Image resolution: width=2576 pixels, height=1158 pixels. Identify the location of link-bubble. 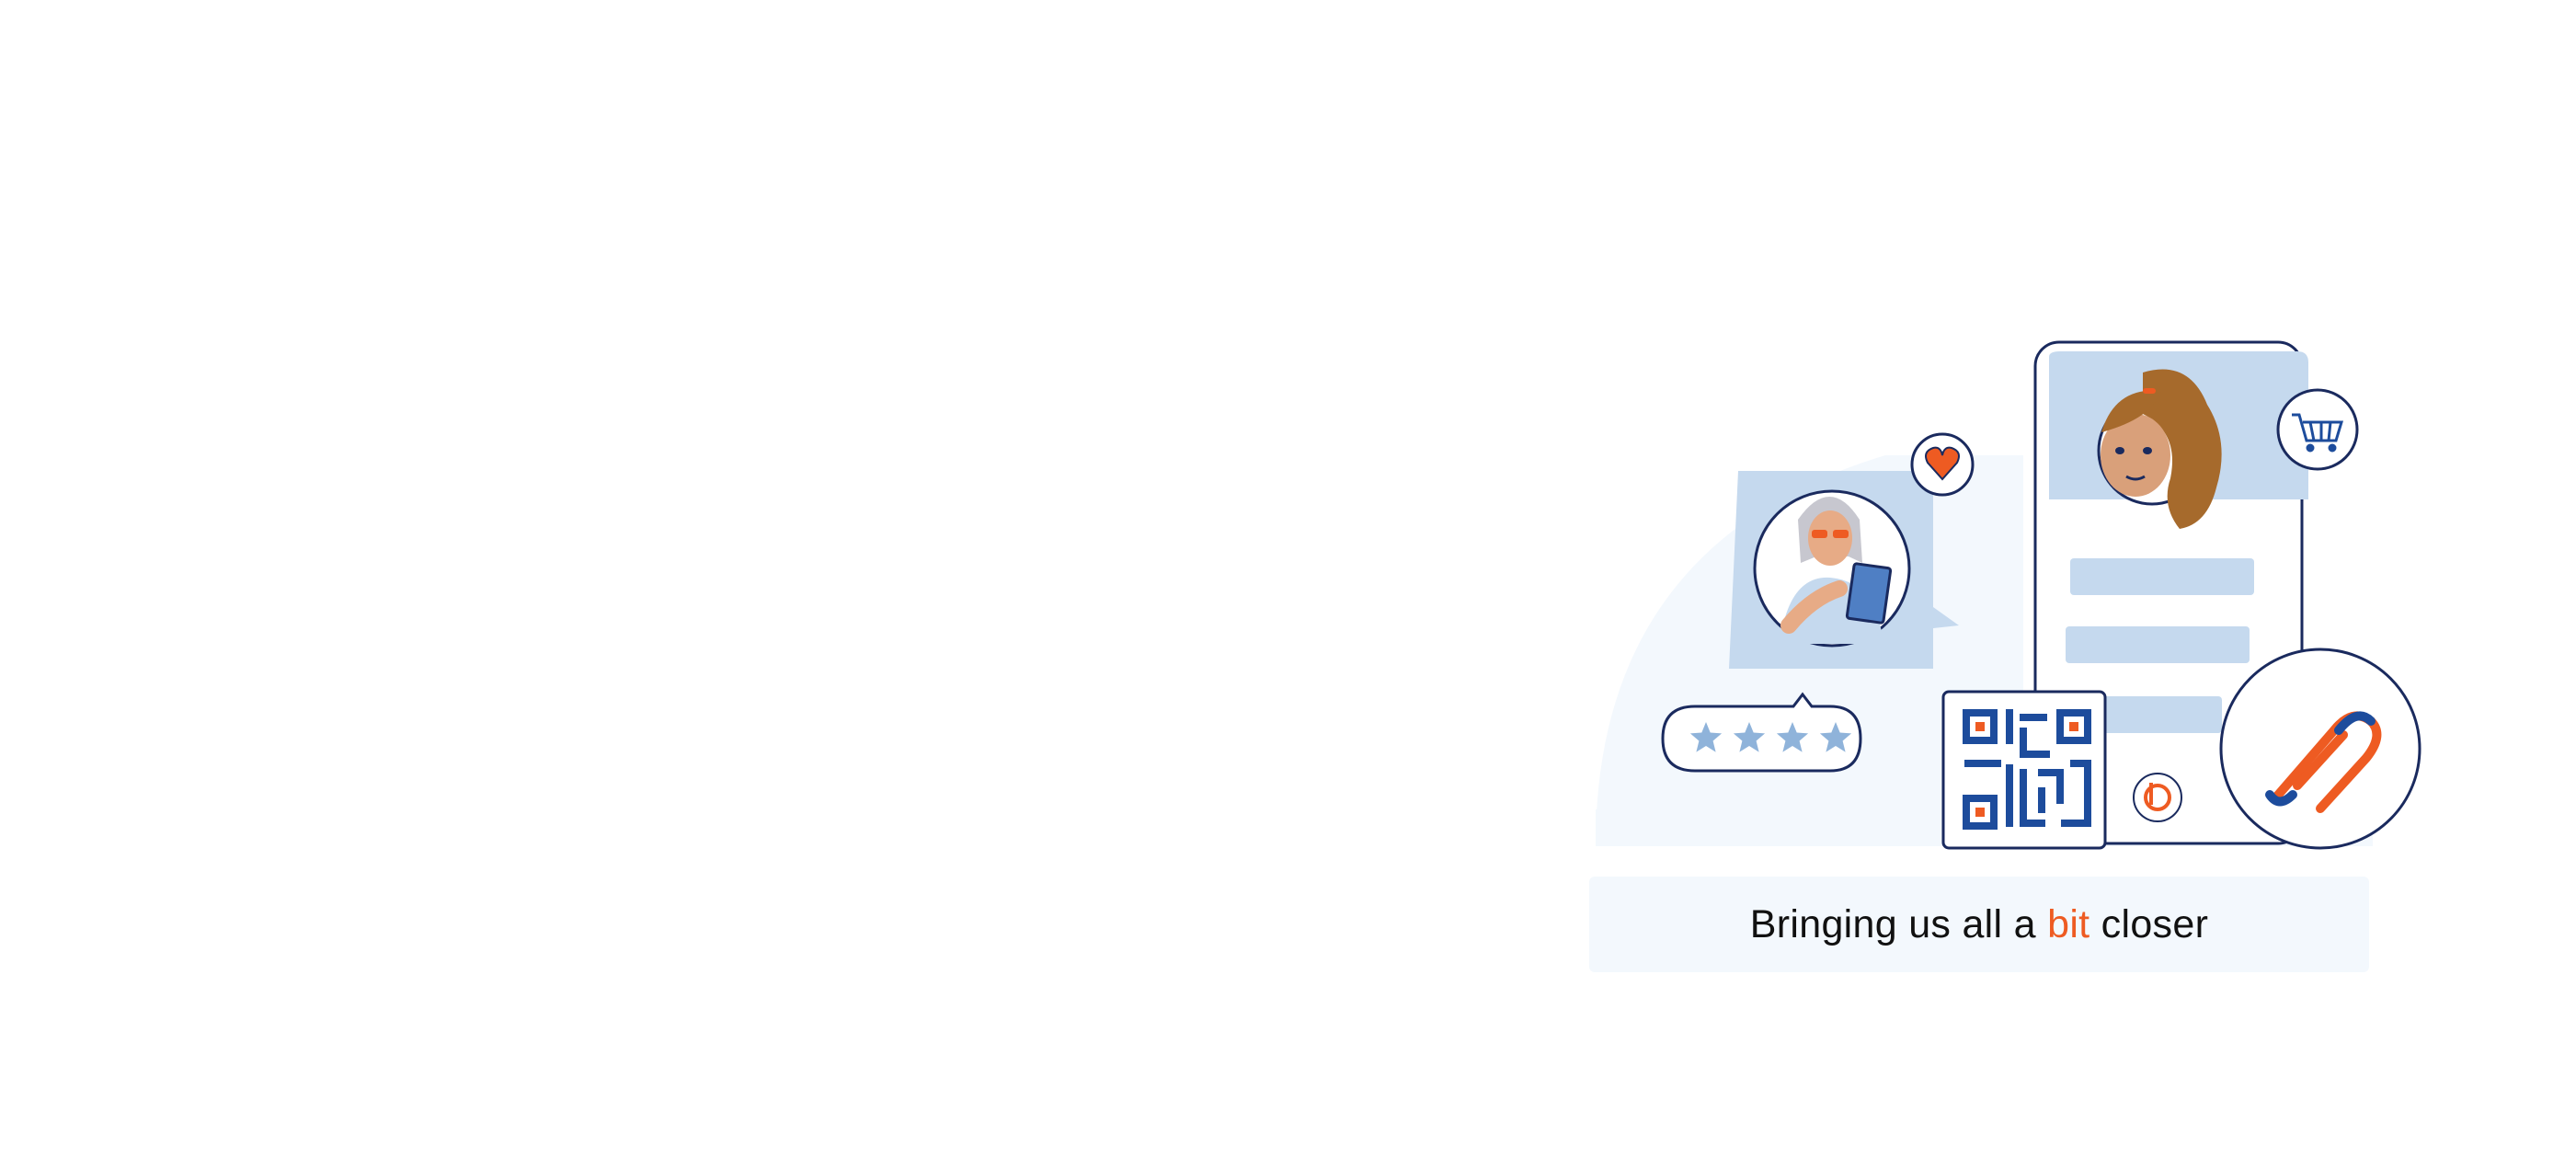
(2320, 749).